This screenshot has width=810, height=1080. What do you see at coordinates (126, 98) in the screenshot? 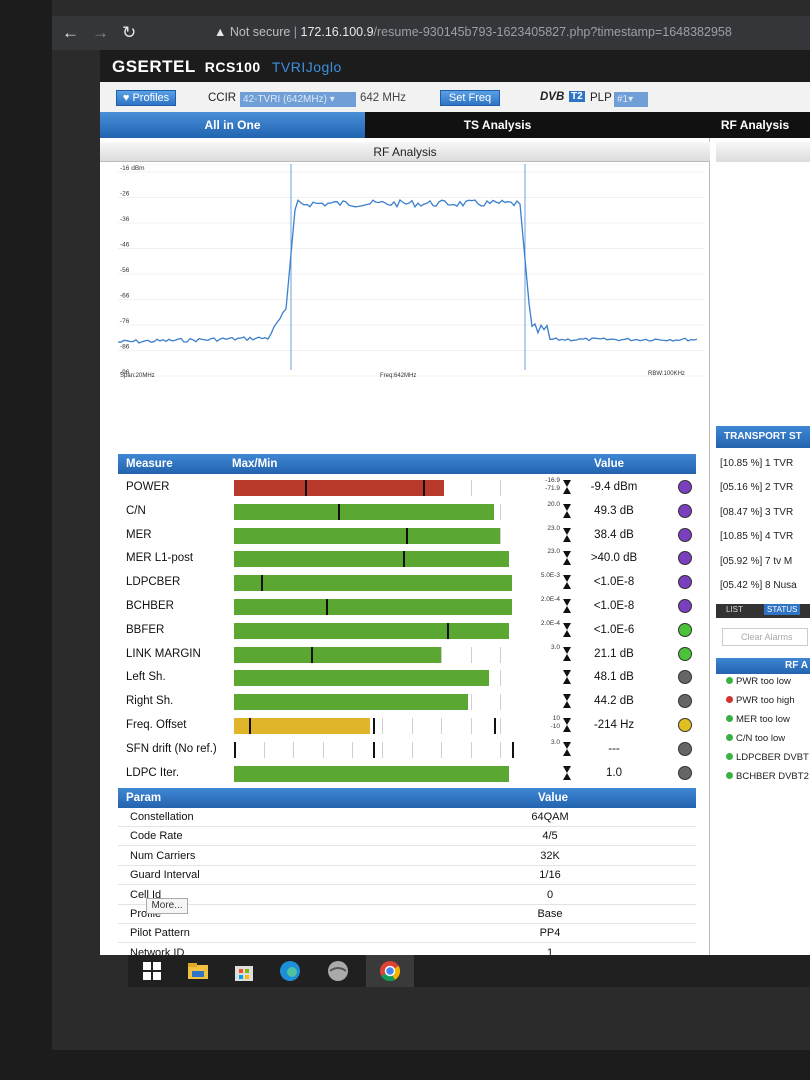
I see `heart-icon: ♥` at bounding box center [126, 98].